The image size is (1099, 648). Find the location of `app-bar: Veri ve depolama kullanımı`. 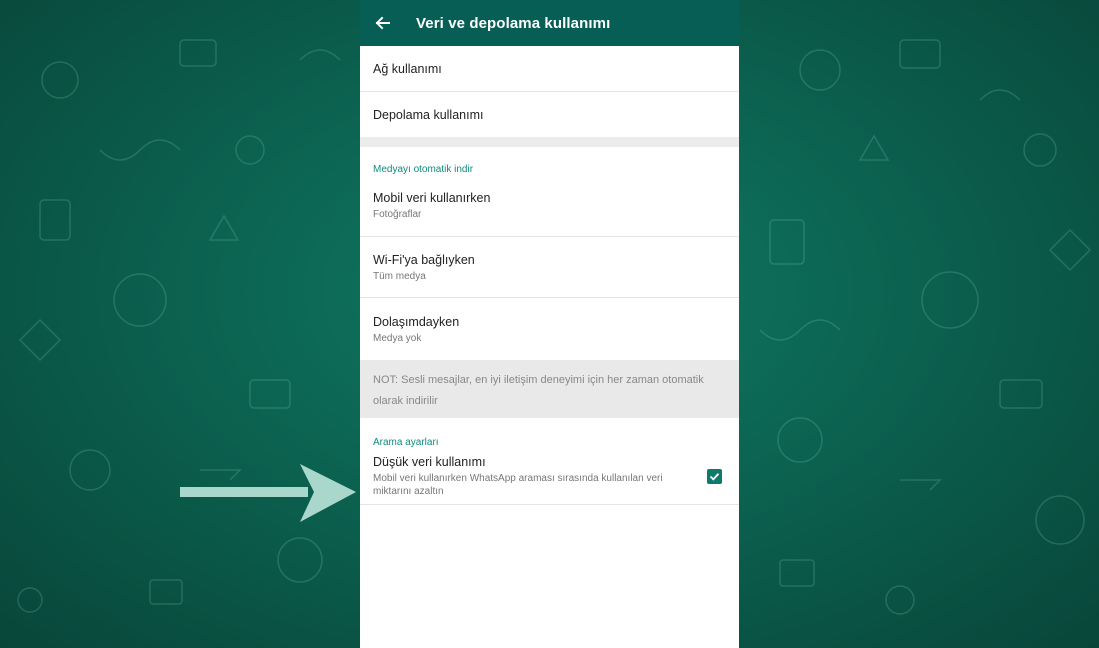

app-bar: Veri ve depolama kullanımı is located at coordinates (549, 23).